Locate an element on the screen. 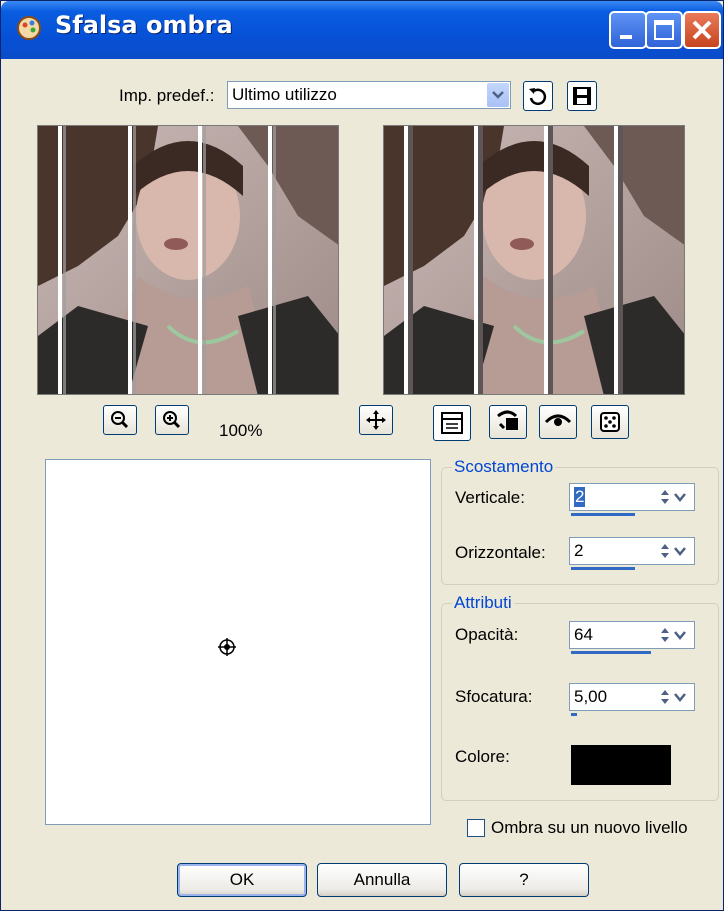 The image size is (724, 911). zoom-out-button is located at coordinates (120, 420).